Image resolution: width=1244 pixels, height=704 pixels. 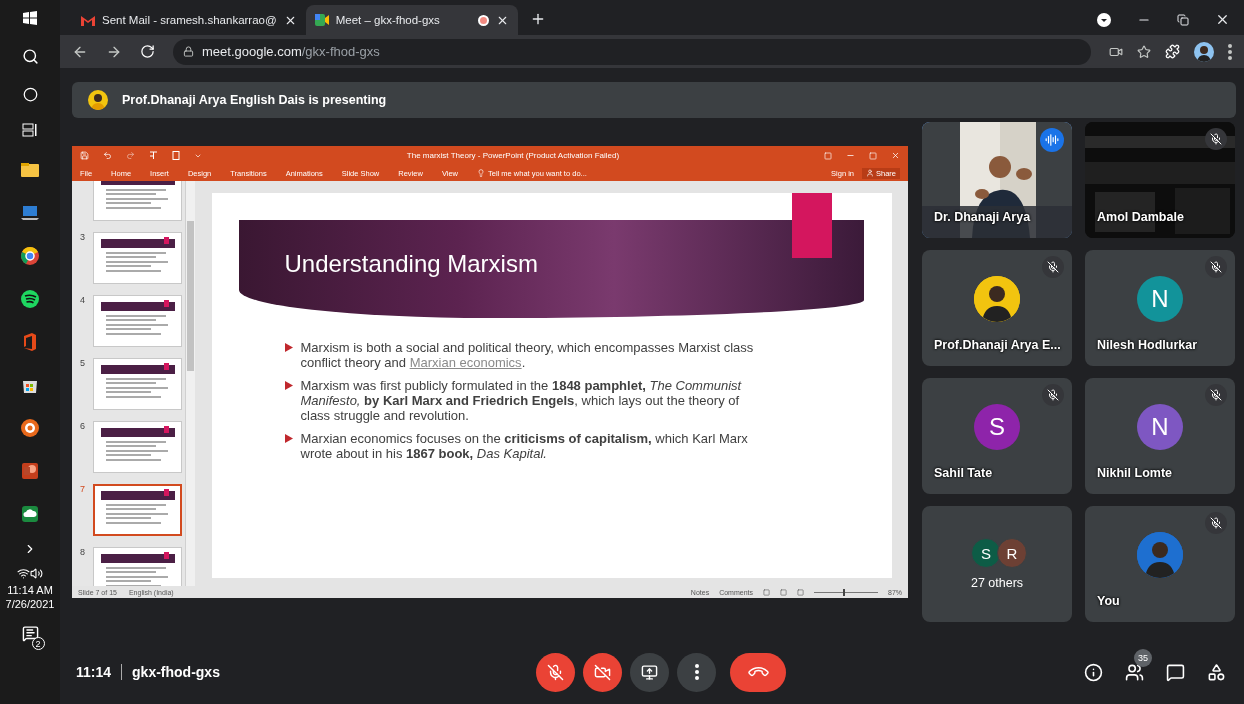 What do you see at coordinates (1147, 345) in the screenshot?
I see `participant-name: Nilesh Hodlurkar` at bounding box center [1147, 345].